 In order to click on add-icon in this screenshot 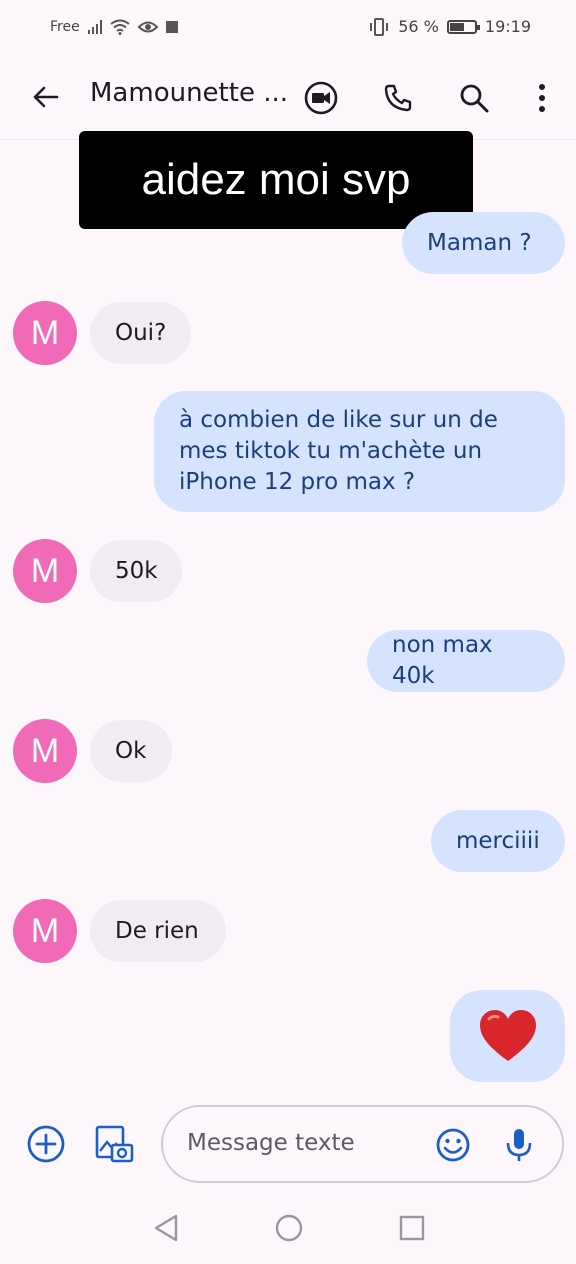, I will do `click(46, 1144)`.